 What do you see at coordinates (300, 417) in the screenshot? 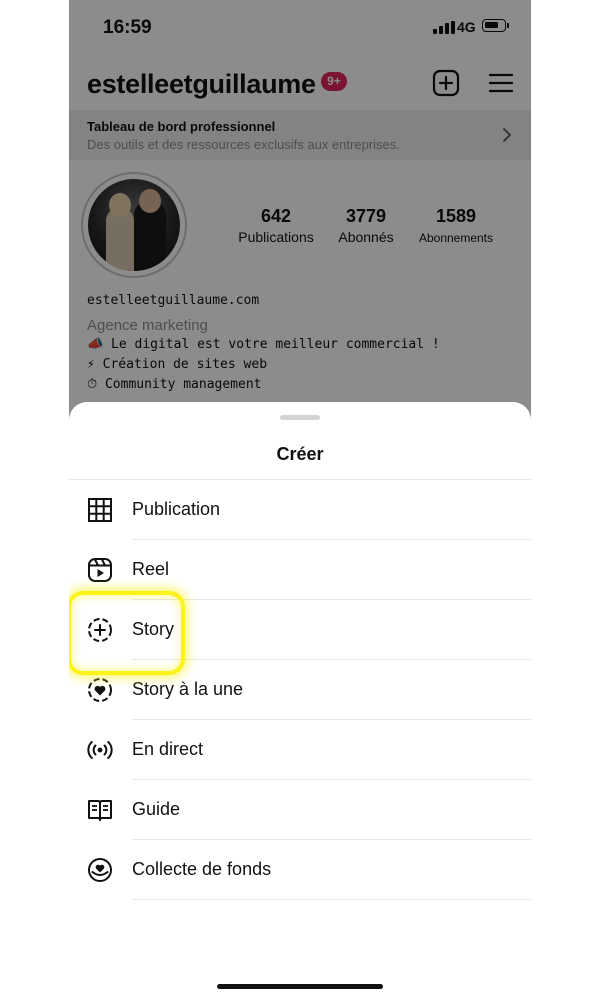
I see `sheet-drag-handle` at bounding box center [300, 417].